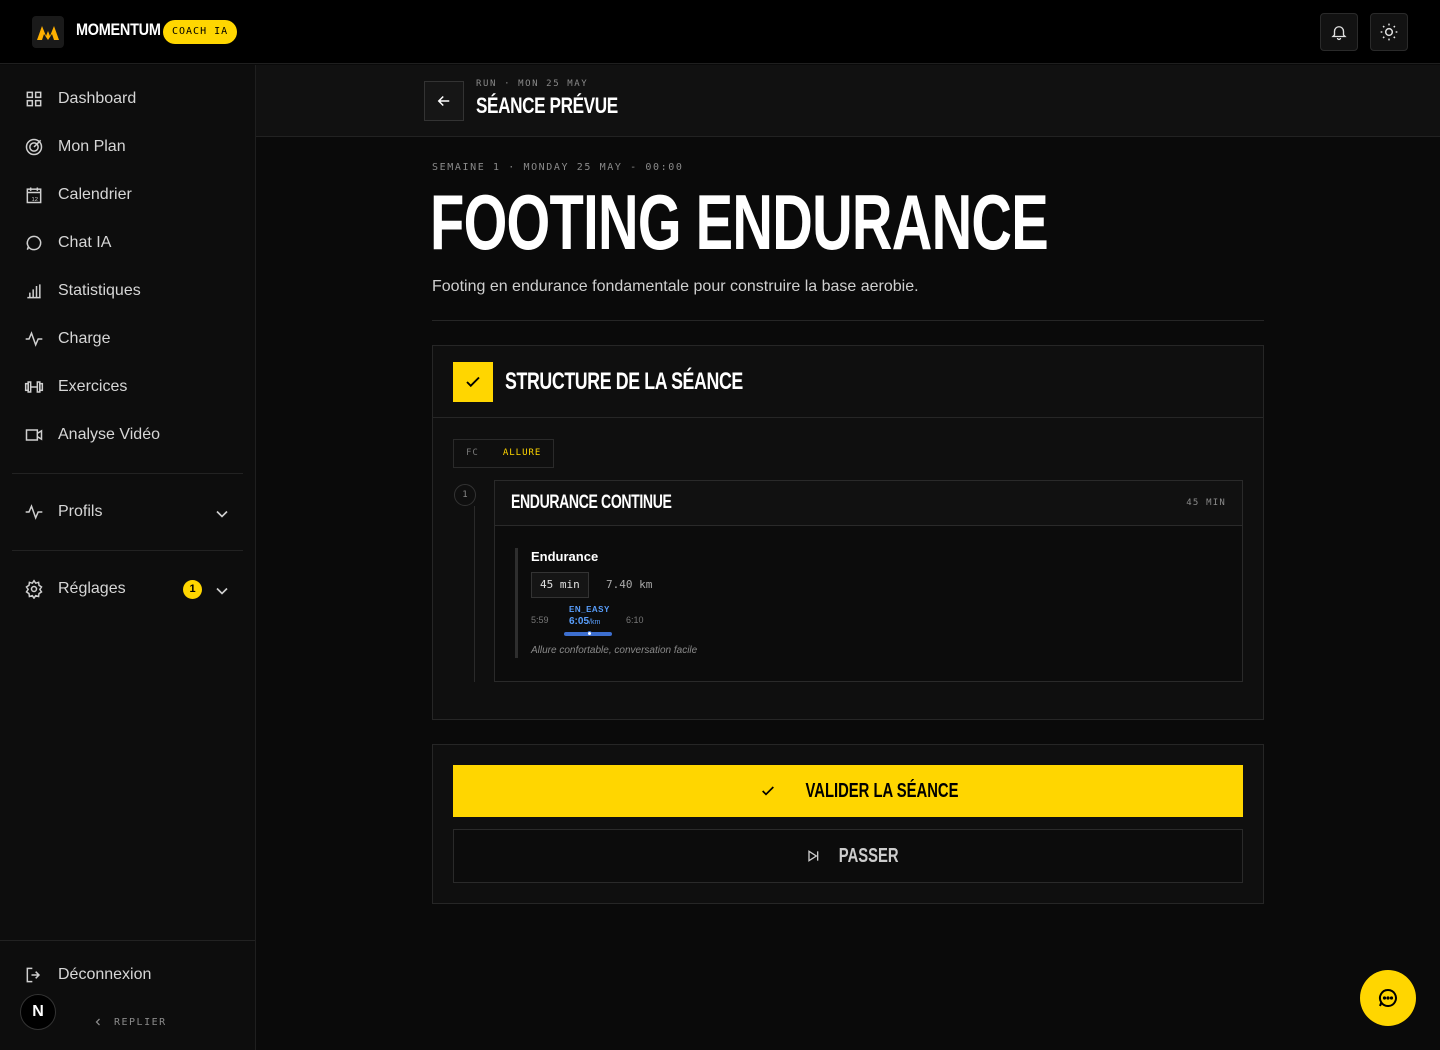  Describe the element at coordinates (118, 29) in the screenshot. I see `brand-name: MOMENTUM` at that location.